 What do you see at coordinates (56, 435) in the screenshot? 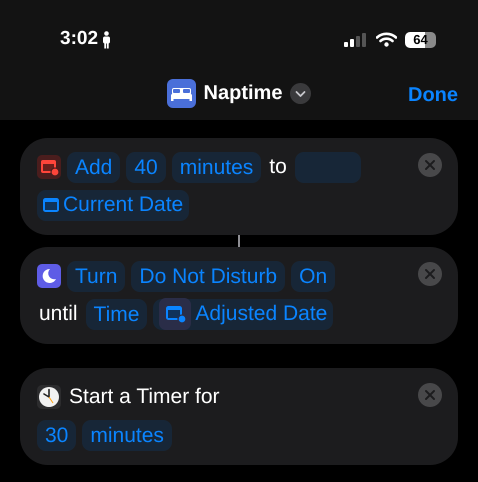
I see `parameter-token: 30` at bounding box center [56, 435].